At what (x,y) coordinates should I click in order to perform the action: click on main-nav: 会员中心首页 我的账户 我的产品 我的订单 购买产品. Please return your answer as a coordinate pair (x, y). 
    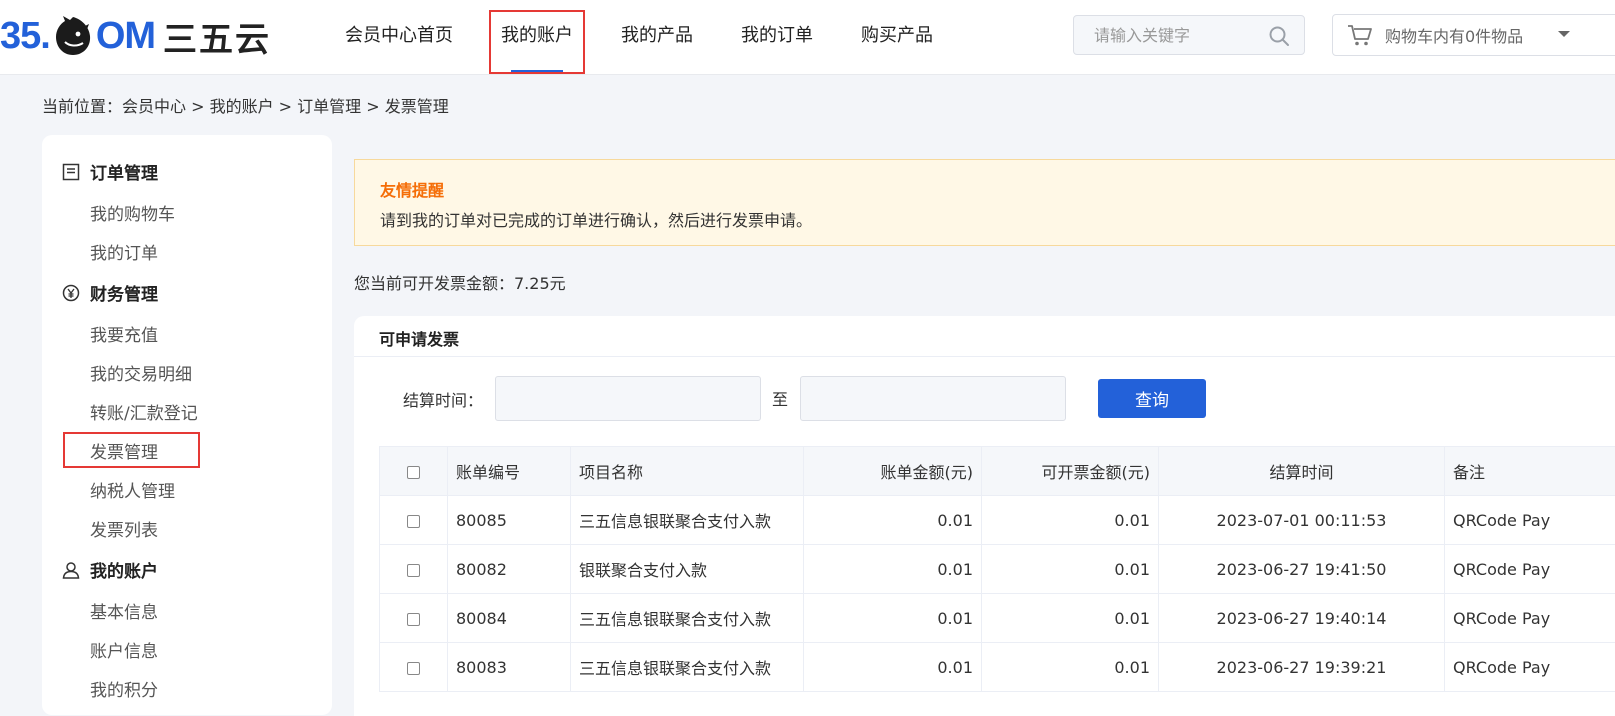
    Looking at the image, I should click on (663, 37).